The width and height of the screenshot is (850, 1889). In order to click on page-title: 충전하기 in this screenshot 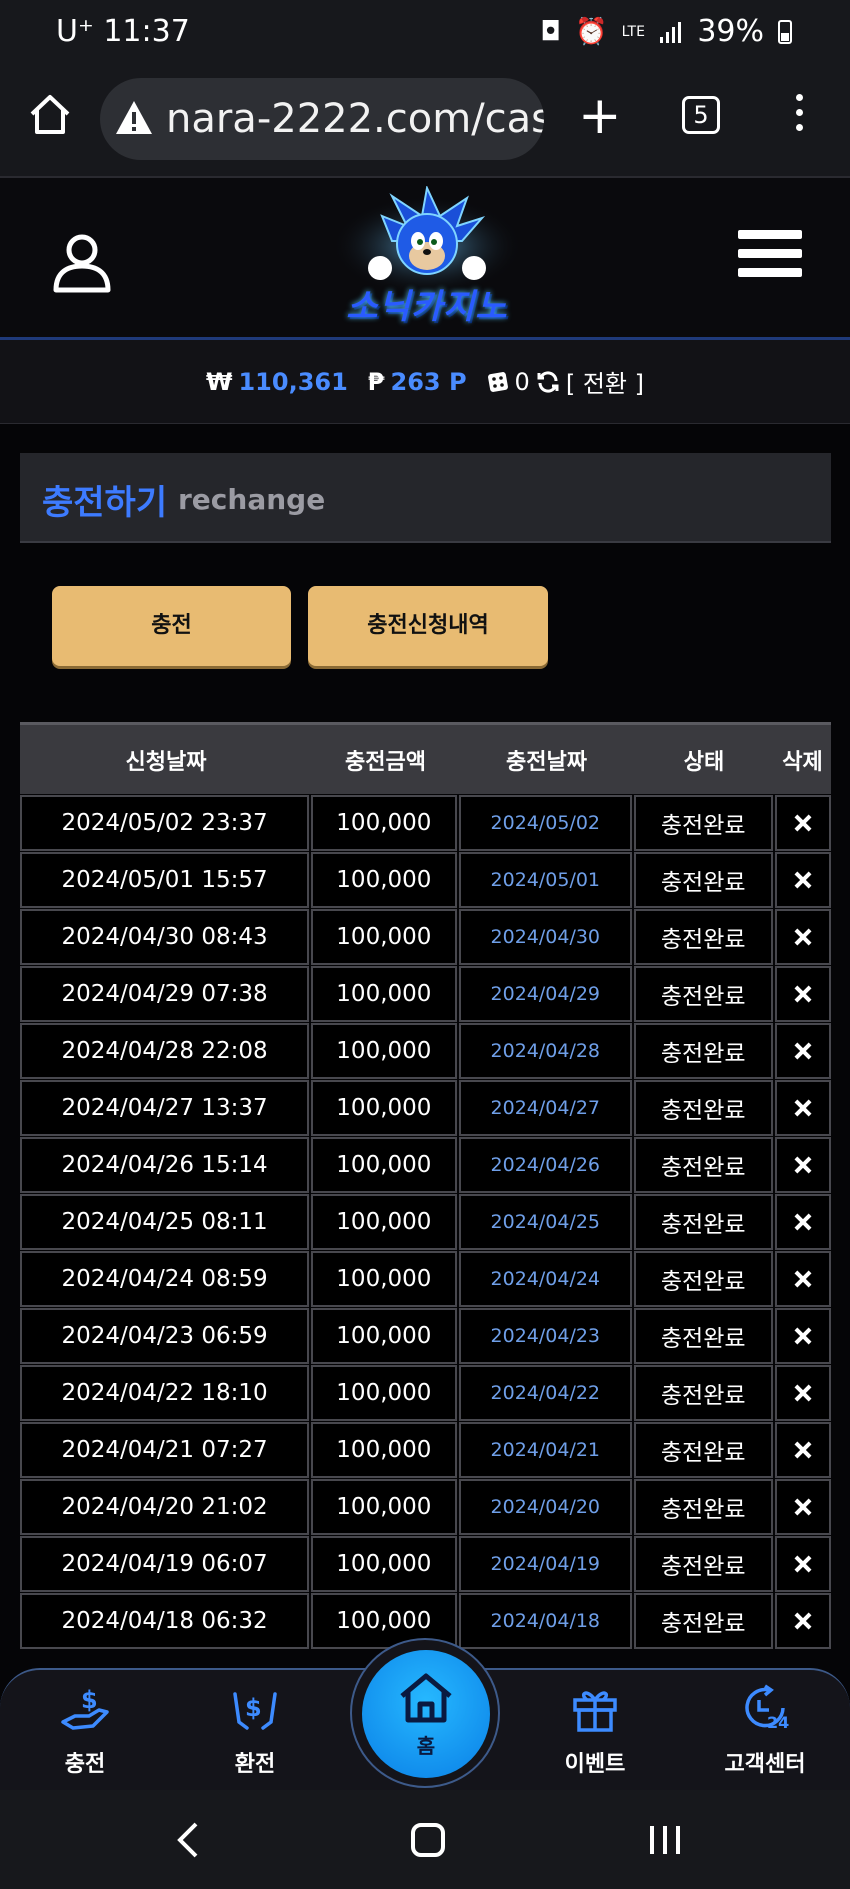, I will do `click(105, 503)`.